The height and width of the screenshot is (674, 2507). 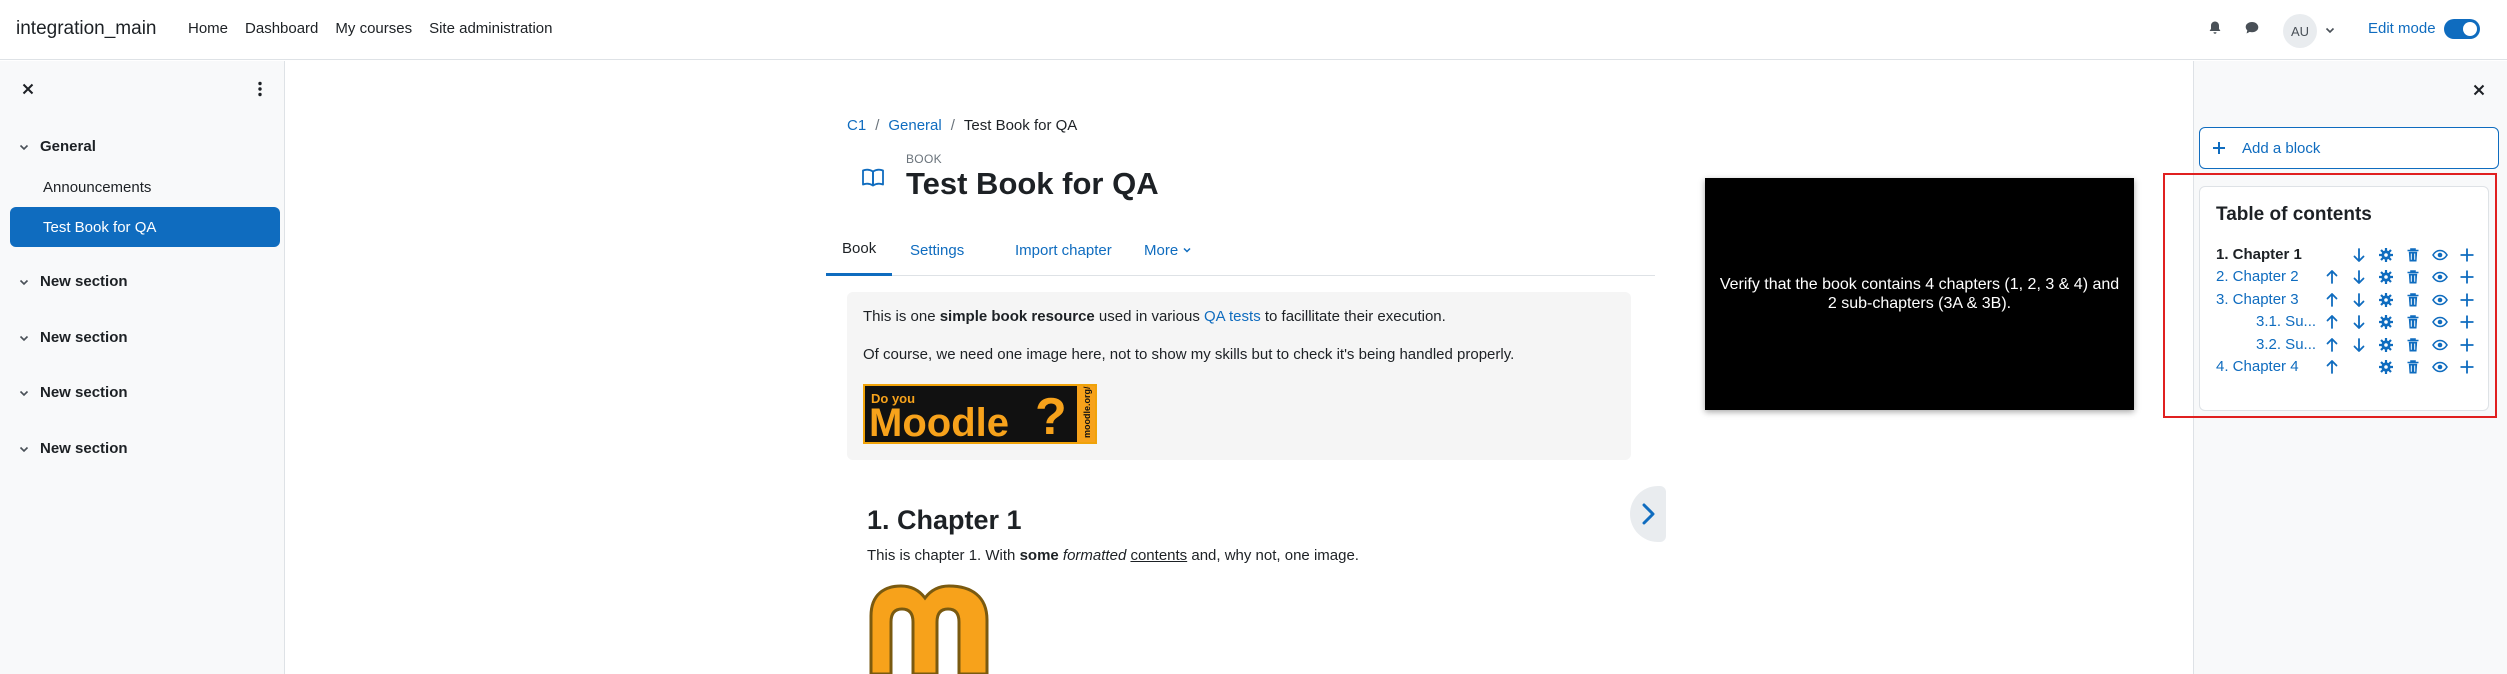 What do you see at coordinates (1232, 316) in the screenshot?
I see `qa-tests-link: QA tests` at bounding box center [1232, 316].